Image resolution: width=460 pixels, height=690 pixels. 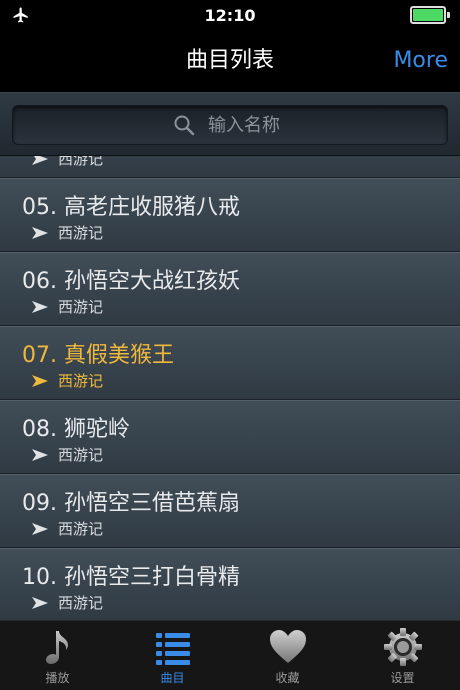 I want to click on tab-label: 播放, so click(x=57, y=678).